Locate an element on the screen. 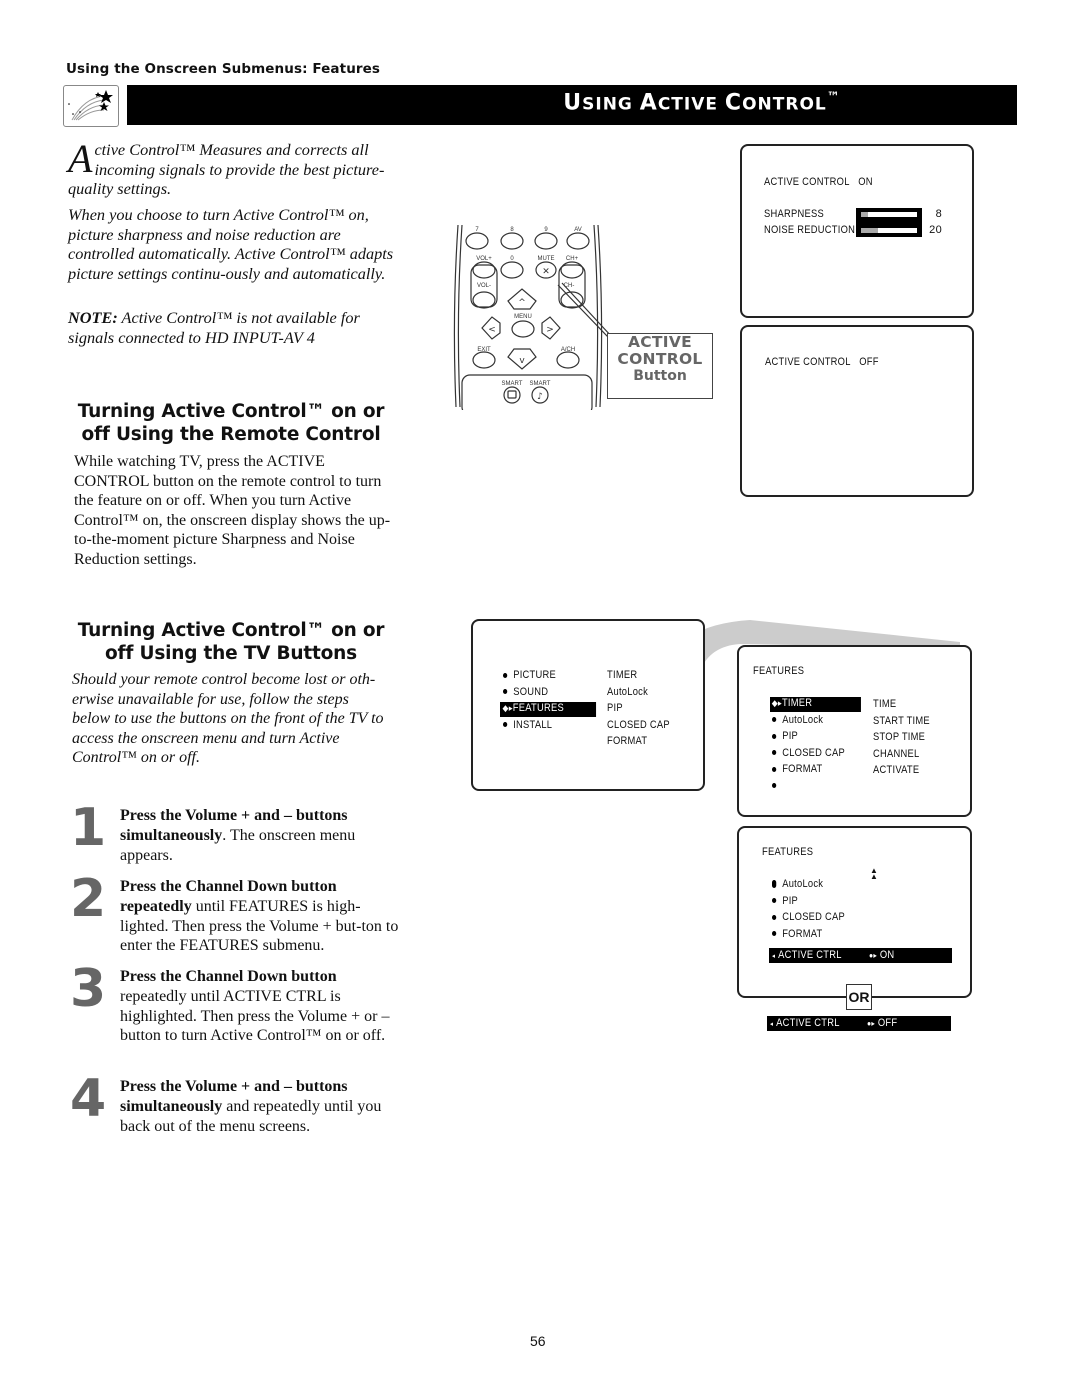  noise-reduction-label: NOISE REDUCTION is located at coordinates (810, 230).